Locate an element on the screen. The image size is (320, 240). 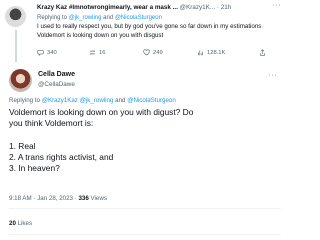
views-button: 128.1K is located at coordinates (211, 52).